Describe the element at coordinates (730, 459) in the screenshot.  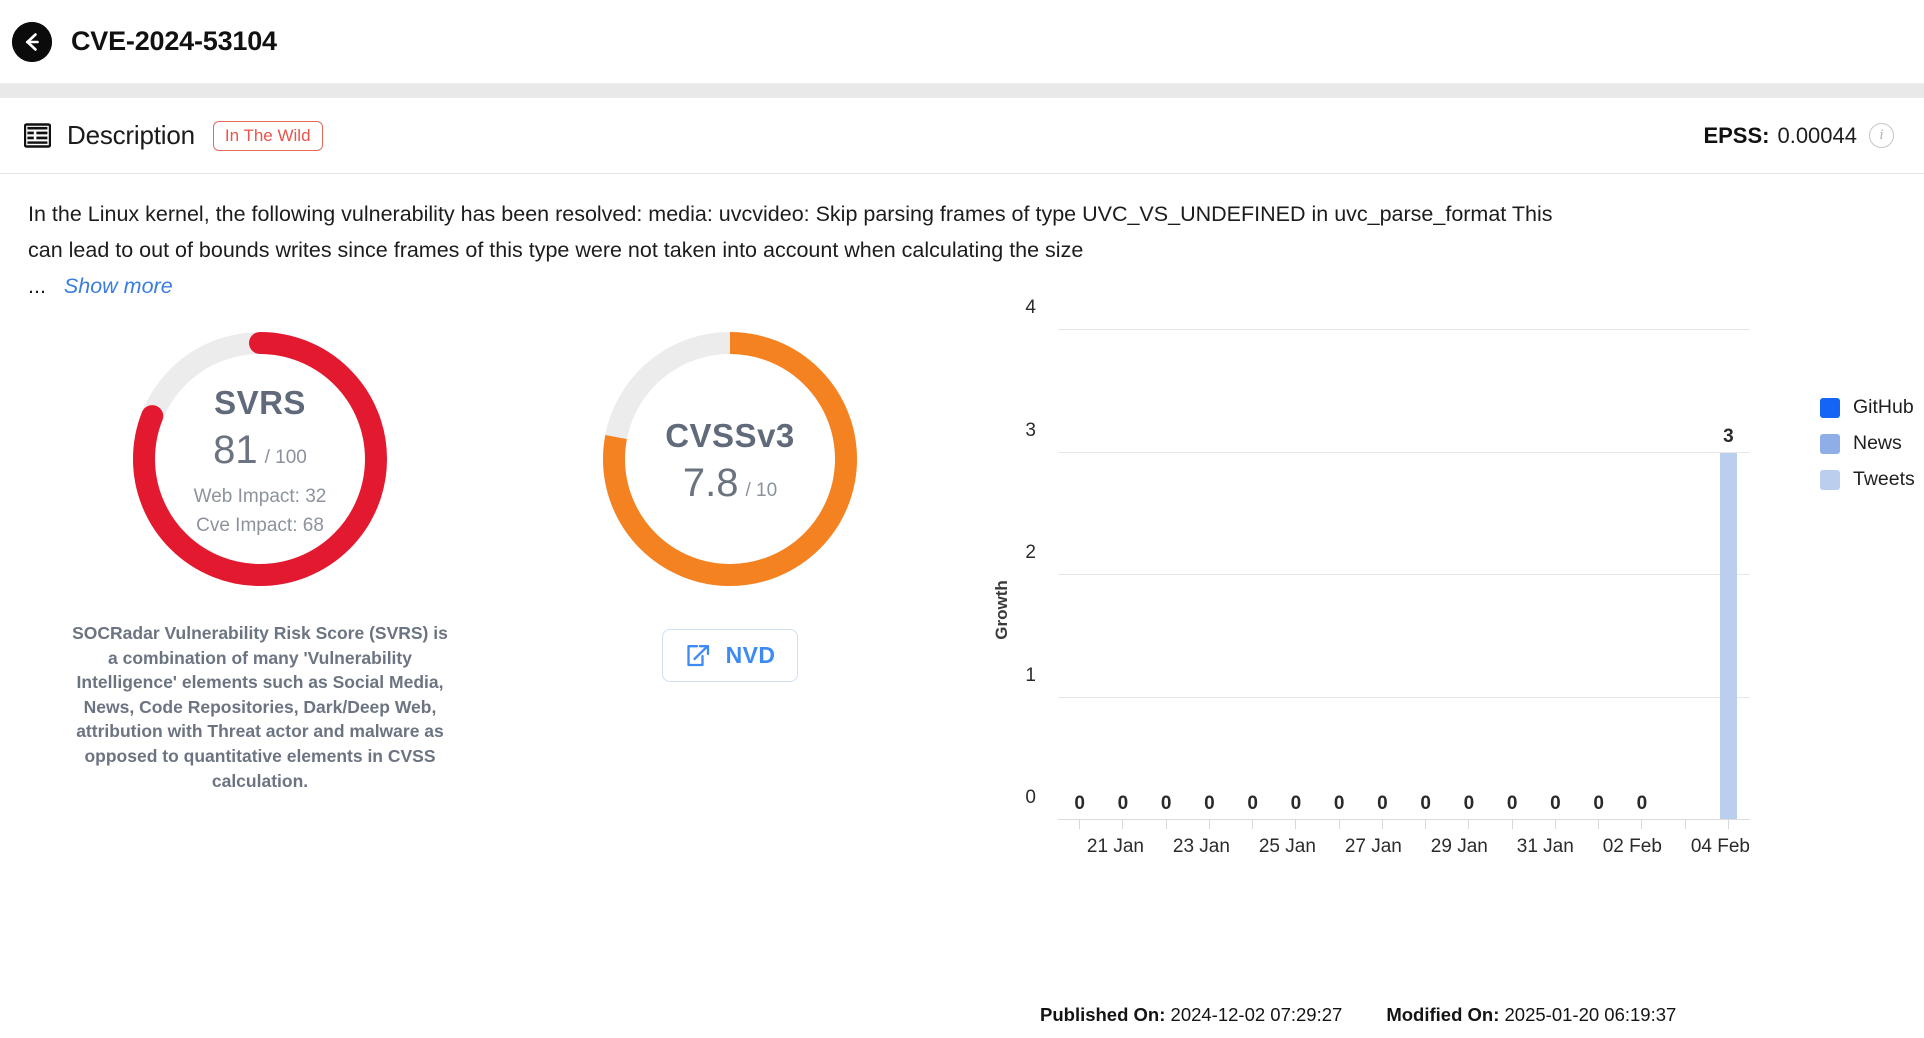
I see `cvss-donut-svg` at that location.